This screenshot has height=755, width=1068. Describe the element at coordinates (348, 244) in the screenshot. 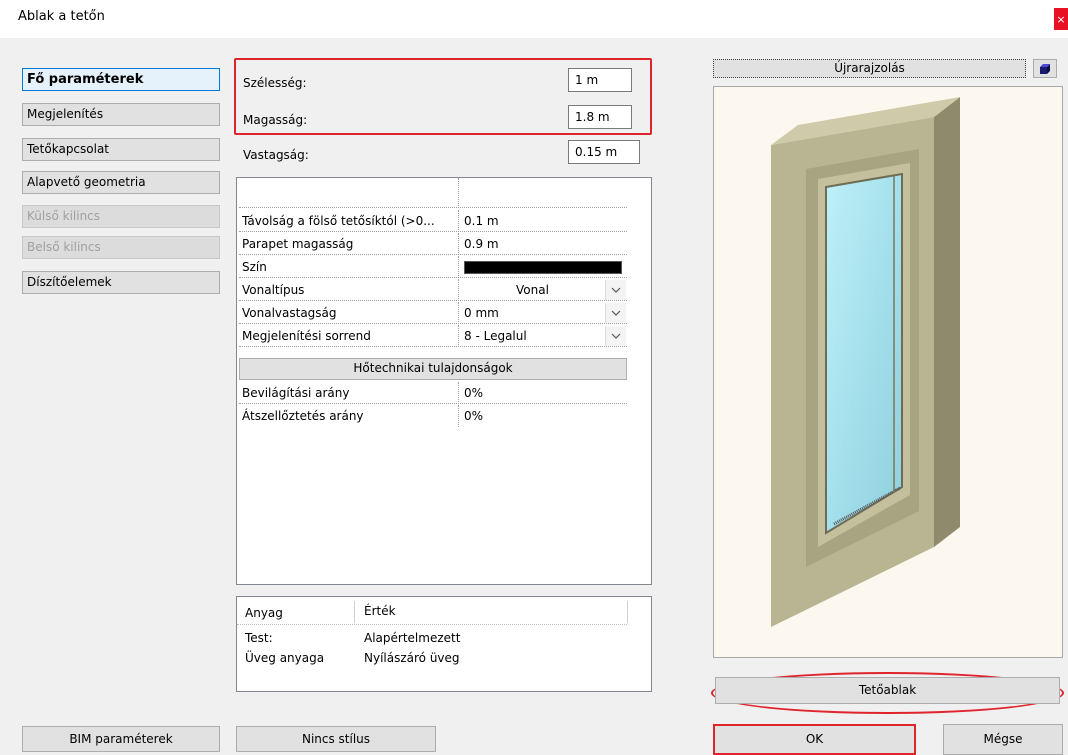

I see `property-label: Parapet magasság` at that location.